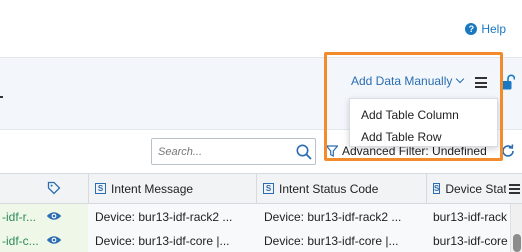 Image resolution: width=522 pixels, height=252 pixels. Describe the element at coordinates (329, 188) in the screenshot. I see `column-header-label: Intent Status Code` at that location.